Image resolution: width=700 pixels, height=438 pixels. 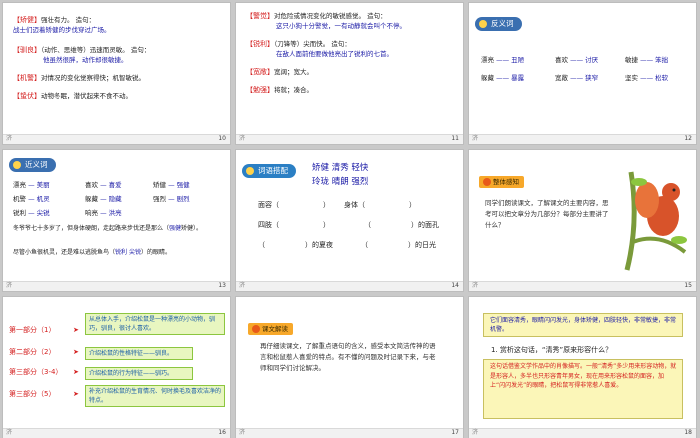 What do you see at coordinates (222, 432) in the screenshot?
I see `slide-number: 16` at bounding box center [222, 432].